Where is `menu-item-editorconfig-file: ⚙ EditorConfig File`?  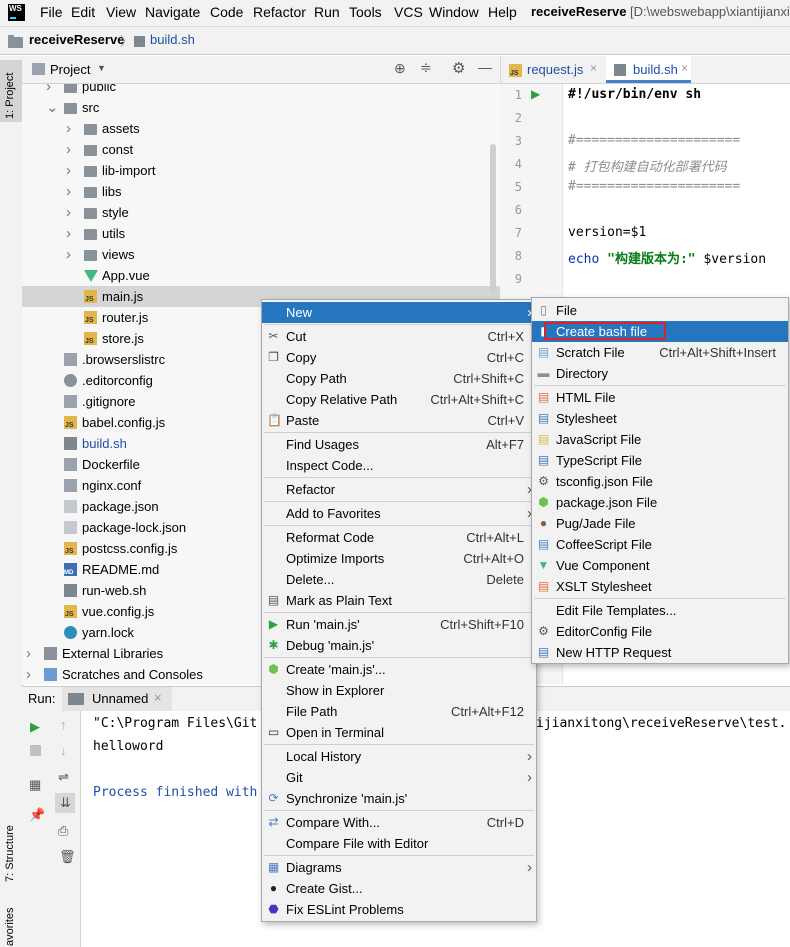 menu-item-editorconfig-file: ⚙ EditorConfig File is located at coordinates (660, 631).